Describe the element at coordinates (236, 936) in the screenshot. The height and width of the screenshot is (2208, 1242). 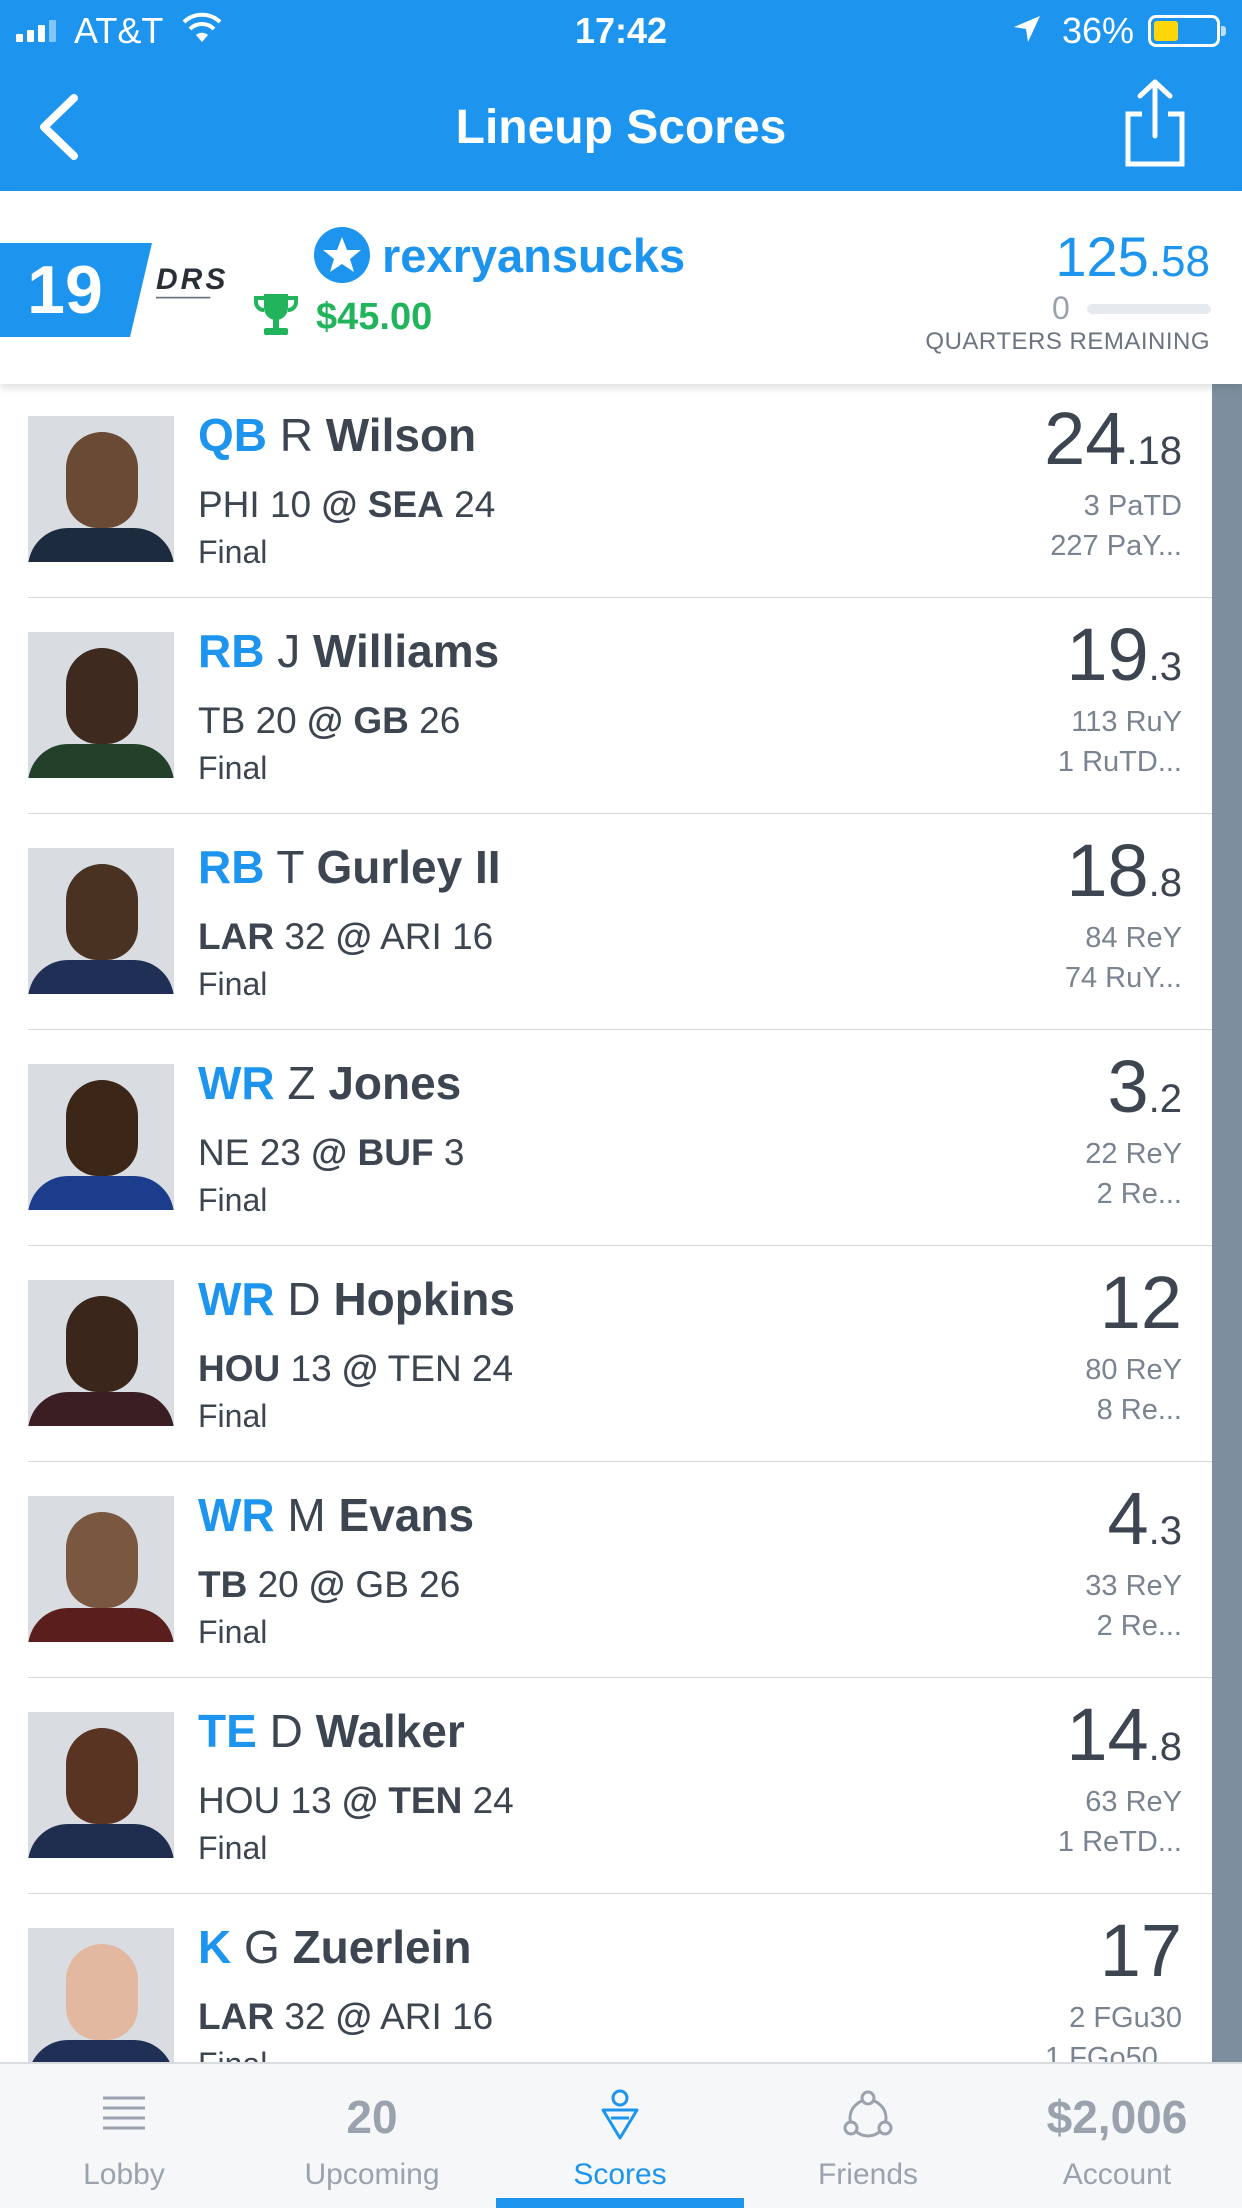
I see `away-team: LAR` at that location.